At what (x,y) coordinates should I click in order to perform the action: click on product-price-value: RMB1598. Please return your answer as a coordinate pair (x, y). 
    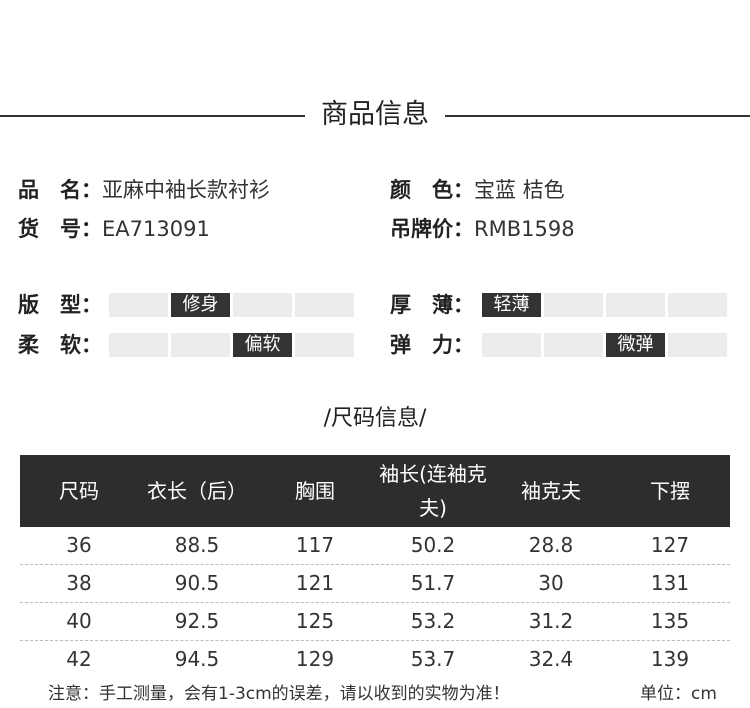
    Looking at the image, I should click on (524, 229).